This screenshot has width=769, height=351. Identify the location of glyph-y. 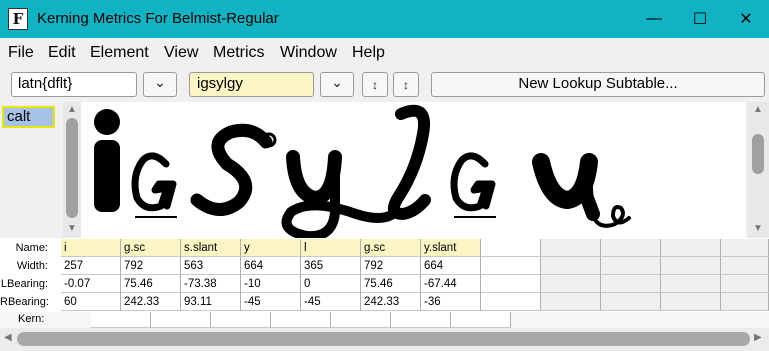
(339, 194).